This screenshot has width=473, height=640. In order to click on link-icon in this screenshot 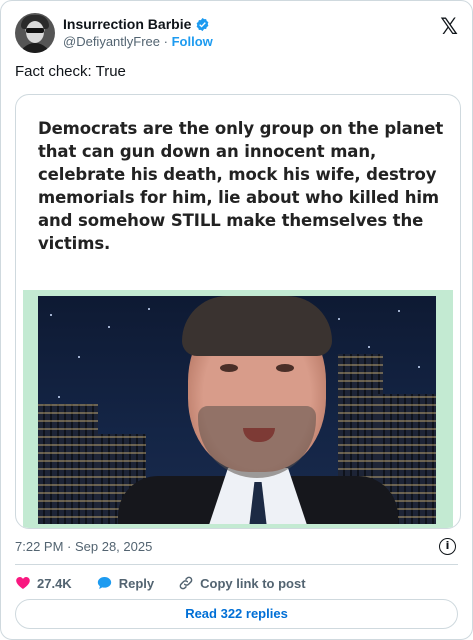, I will do `click(186, 583)`.